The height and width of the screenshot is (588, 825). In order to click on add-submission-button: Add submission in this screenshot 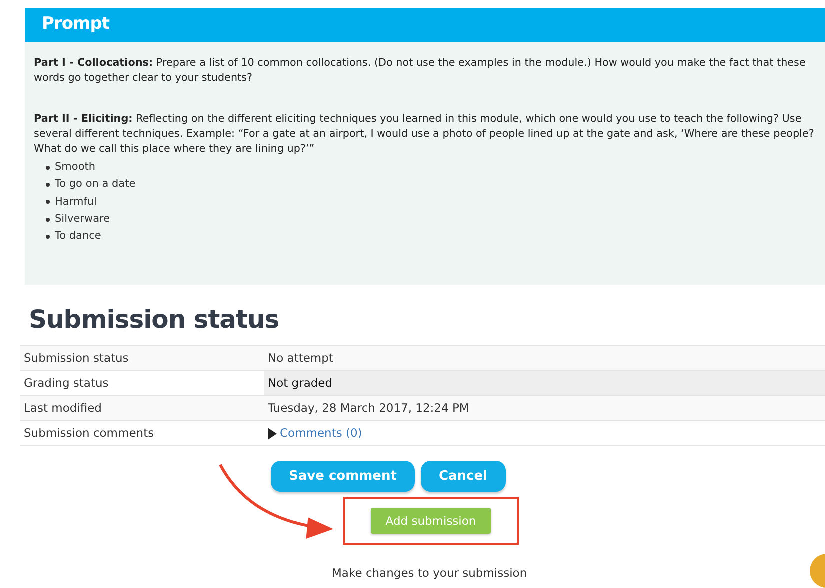, I will do `click(431, 521)`.